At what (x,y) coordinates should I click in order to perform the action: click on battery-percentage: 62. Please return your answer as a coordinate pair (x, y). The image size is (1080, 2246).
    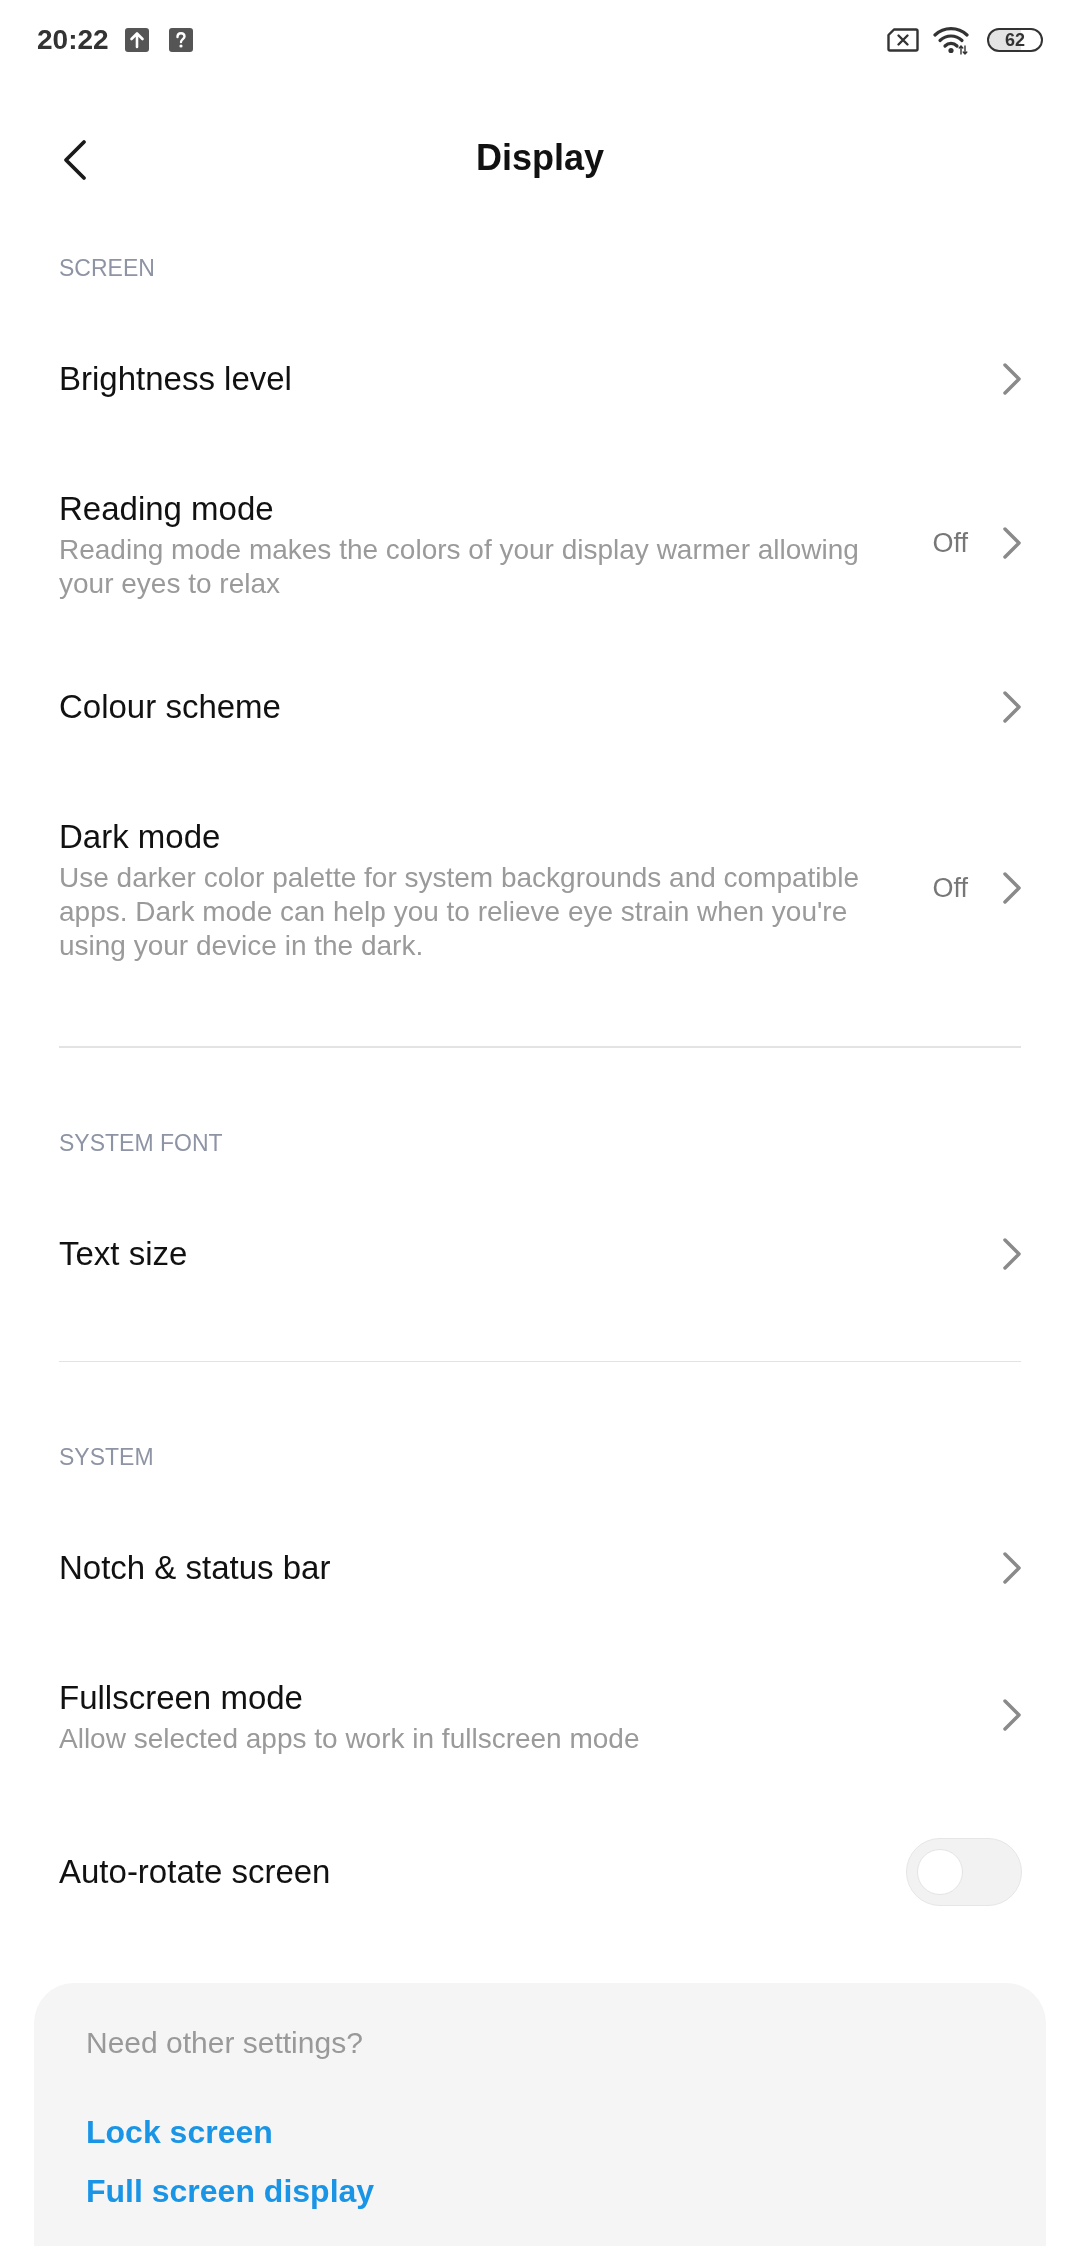
    Looking at the image, I should click on (1015, 40).